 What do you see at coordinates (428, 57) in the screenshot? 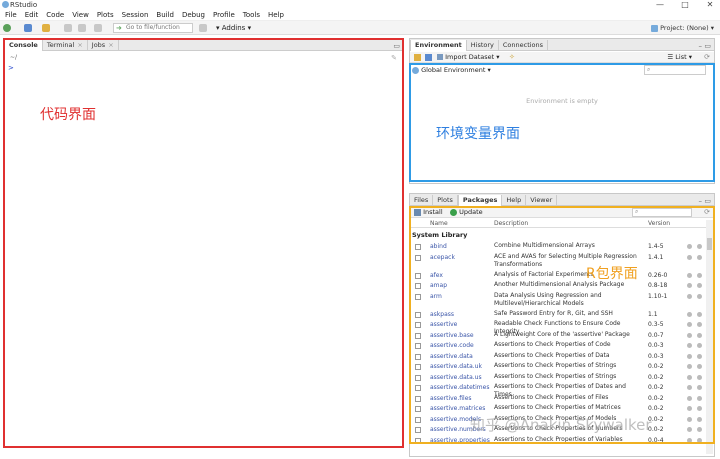
I see `save-workspace-icon` at bounding box center [428, 57].